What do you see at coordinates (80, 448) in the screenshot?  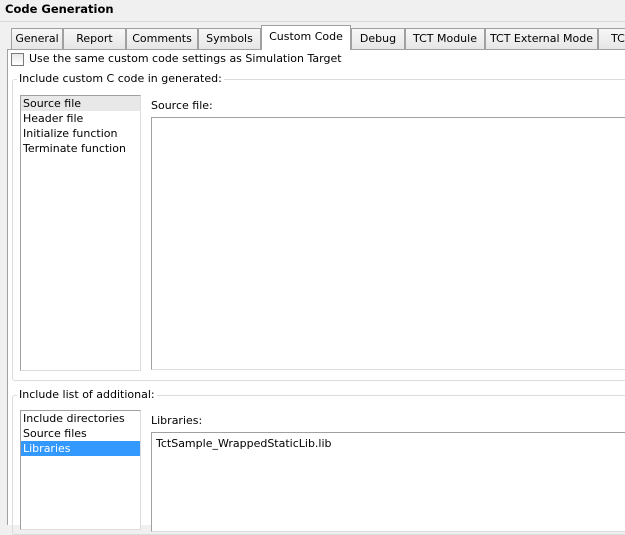 I see `list-item-libraries: Libraries` at bounding box center [80, 448].